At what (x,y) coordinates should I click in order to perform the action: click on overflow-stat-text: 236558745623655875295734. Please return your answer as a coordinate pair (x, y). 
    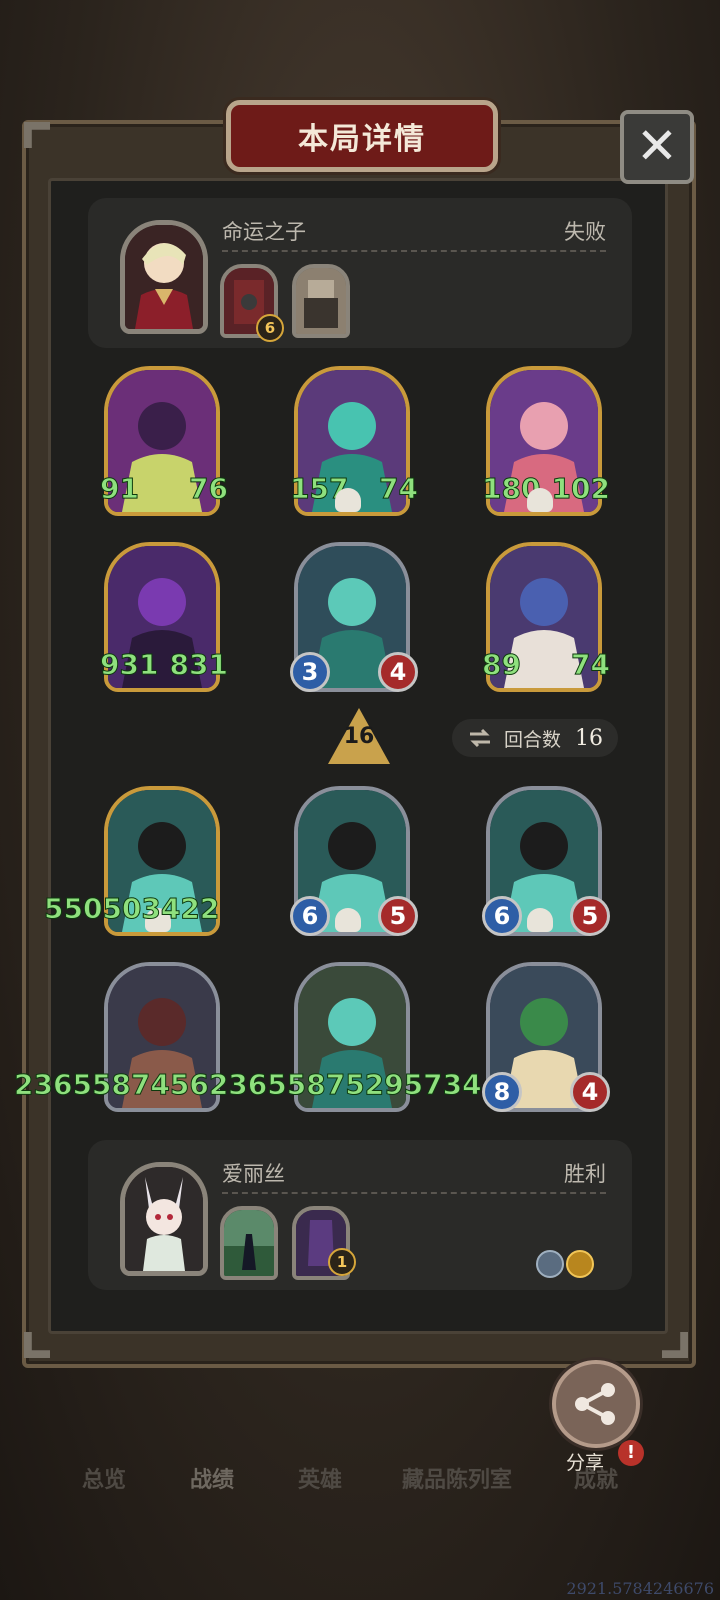
    Looking at the image, I should click on (248, 1085).